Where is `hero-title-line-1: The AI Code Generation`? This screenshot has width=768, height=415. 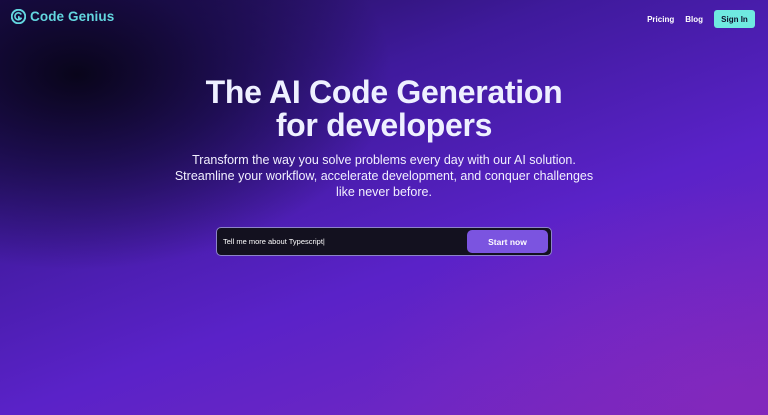
hero-title-line-1: The AI Code Generation is located at coordinates (384, 92).